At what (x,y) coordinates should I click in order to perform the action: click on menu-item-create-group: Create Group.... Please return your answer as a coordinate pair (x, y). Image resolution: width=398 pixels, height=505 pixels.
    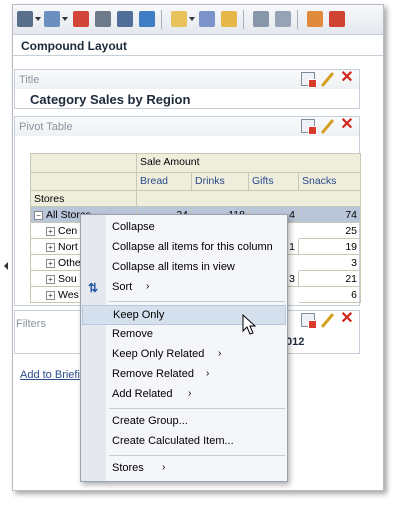
    Looking at the image, I should click on (184, 422).